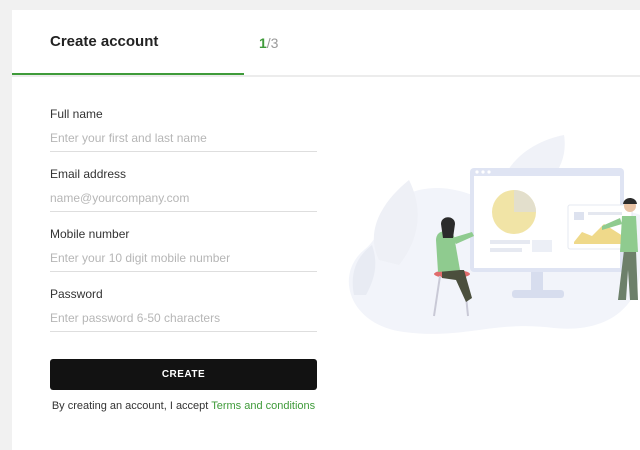 This screenshot has height=450, width=640. I want to click on password-field: Password, so click(183, 316).